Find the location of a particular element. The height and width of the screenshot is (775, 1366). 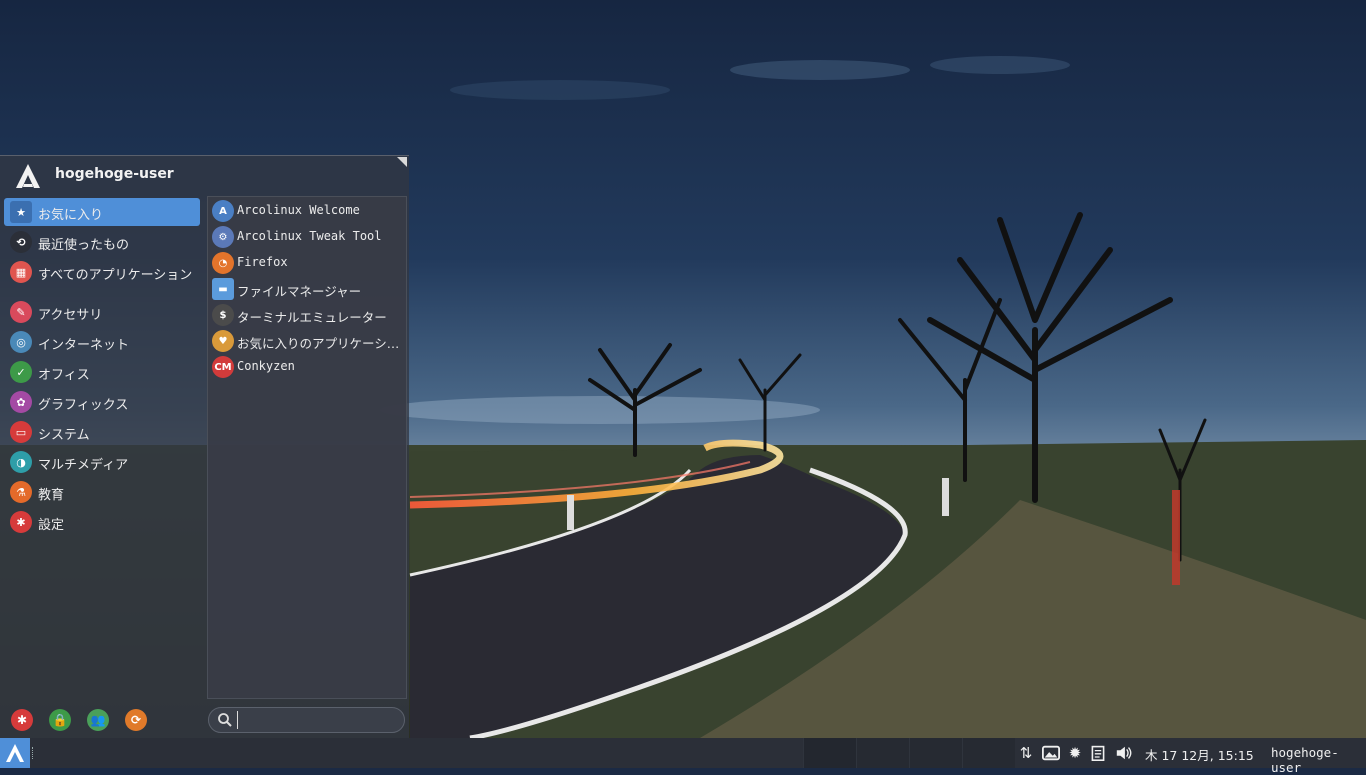

arcolinux-welcome-icon: A is located at coordinates (223, 211).